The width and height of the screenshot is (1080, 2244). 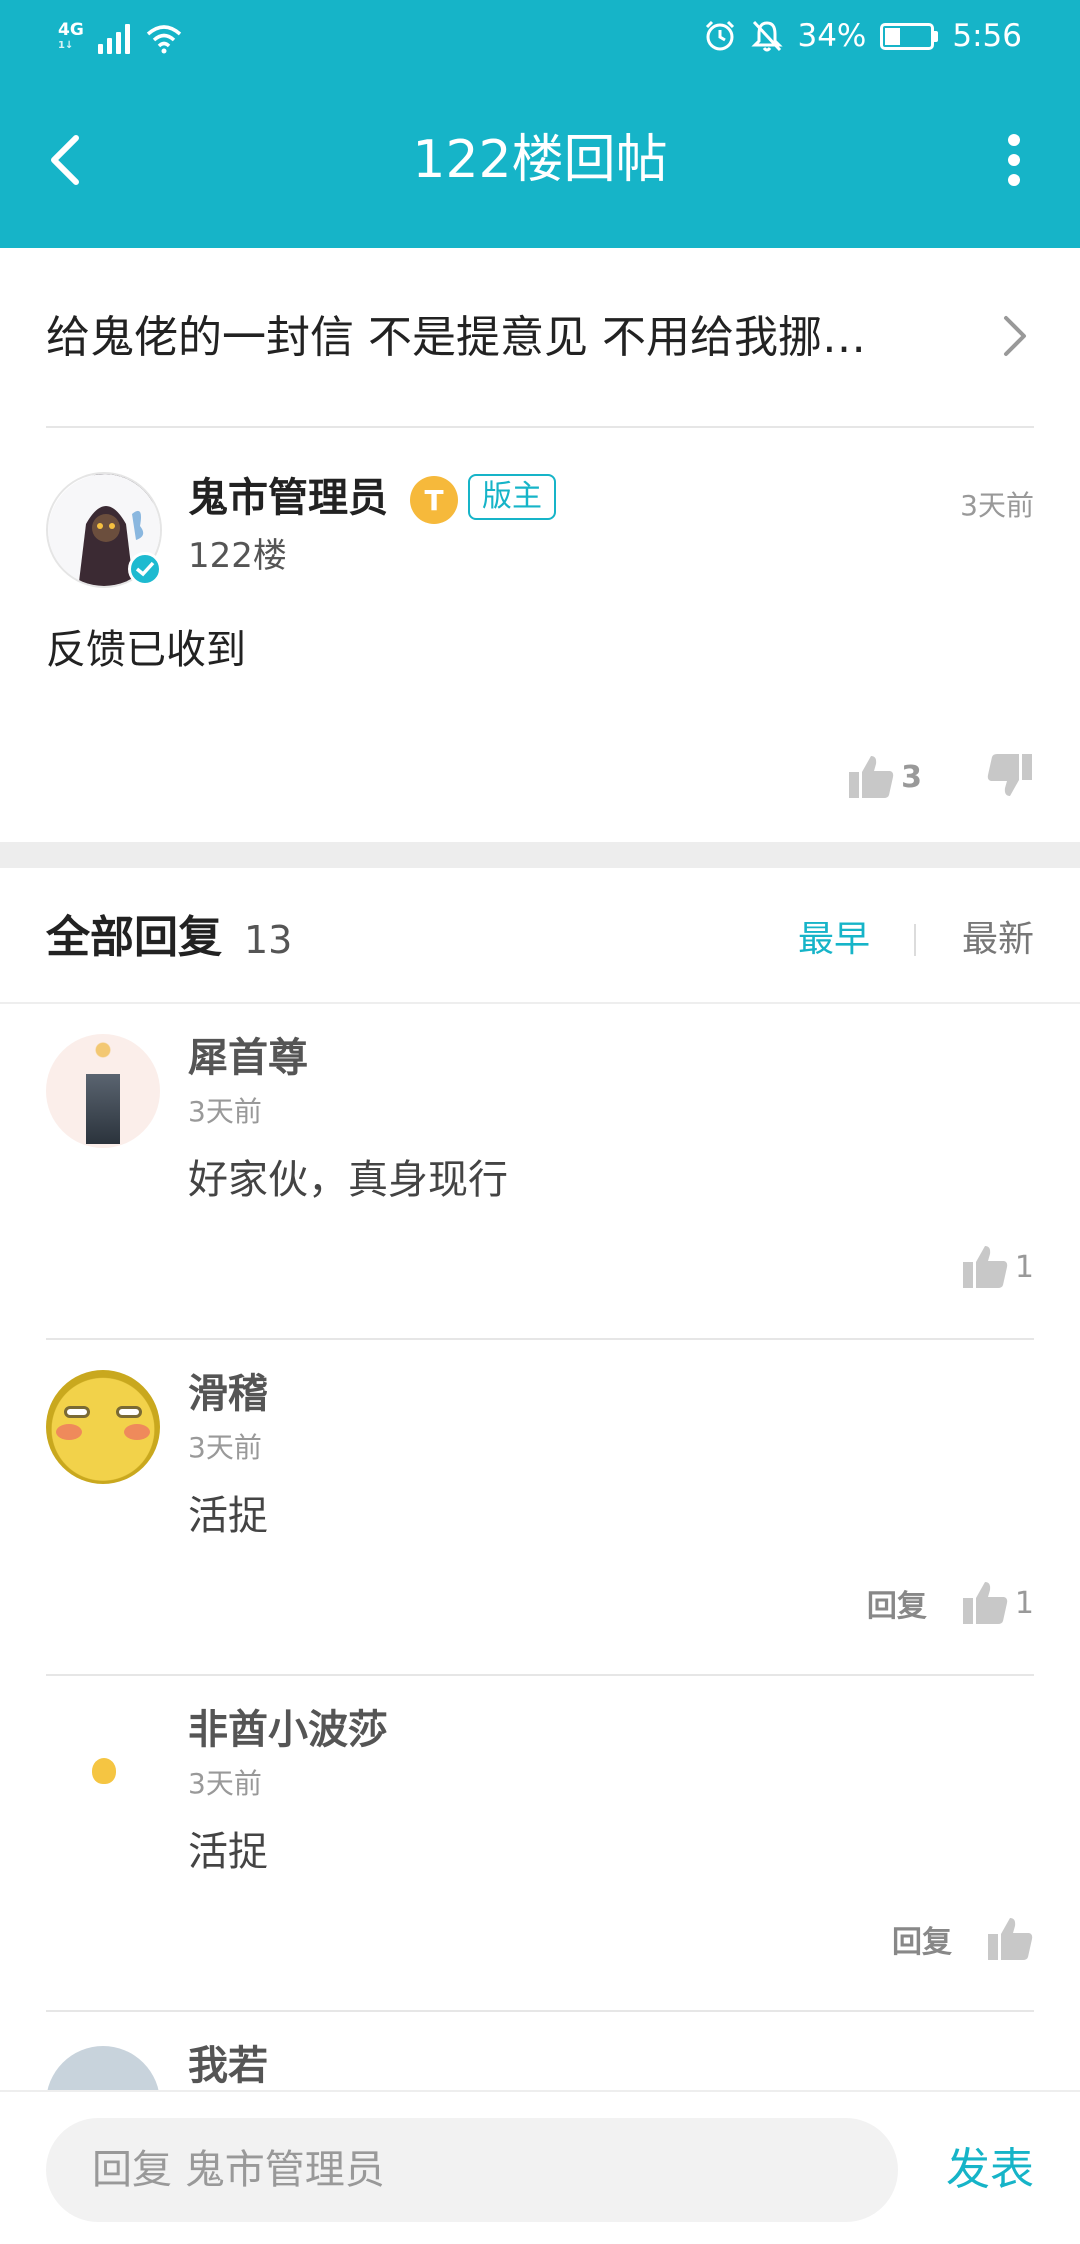 I want to click on battery-icon, so click(x=909, y=36).